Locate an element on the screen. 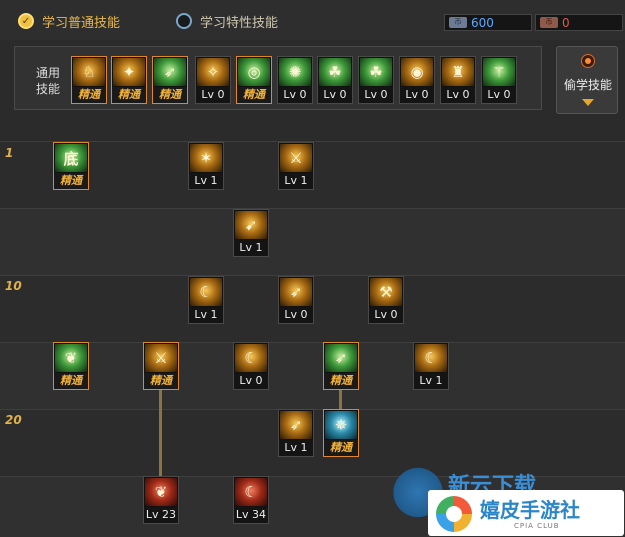 Image resolution: width=625 pixels, height=537 pixels. top-bar: ✓ 学习普通技能 学习特性技能 币 600 币 0 is located at coordinates (312, 20).